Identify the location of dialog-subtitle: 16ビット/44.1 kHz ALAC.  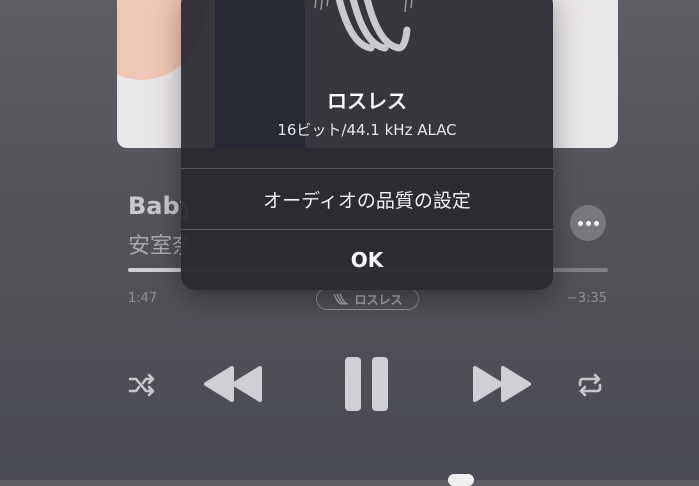
(367, 130).